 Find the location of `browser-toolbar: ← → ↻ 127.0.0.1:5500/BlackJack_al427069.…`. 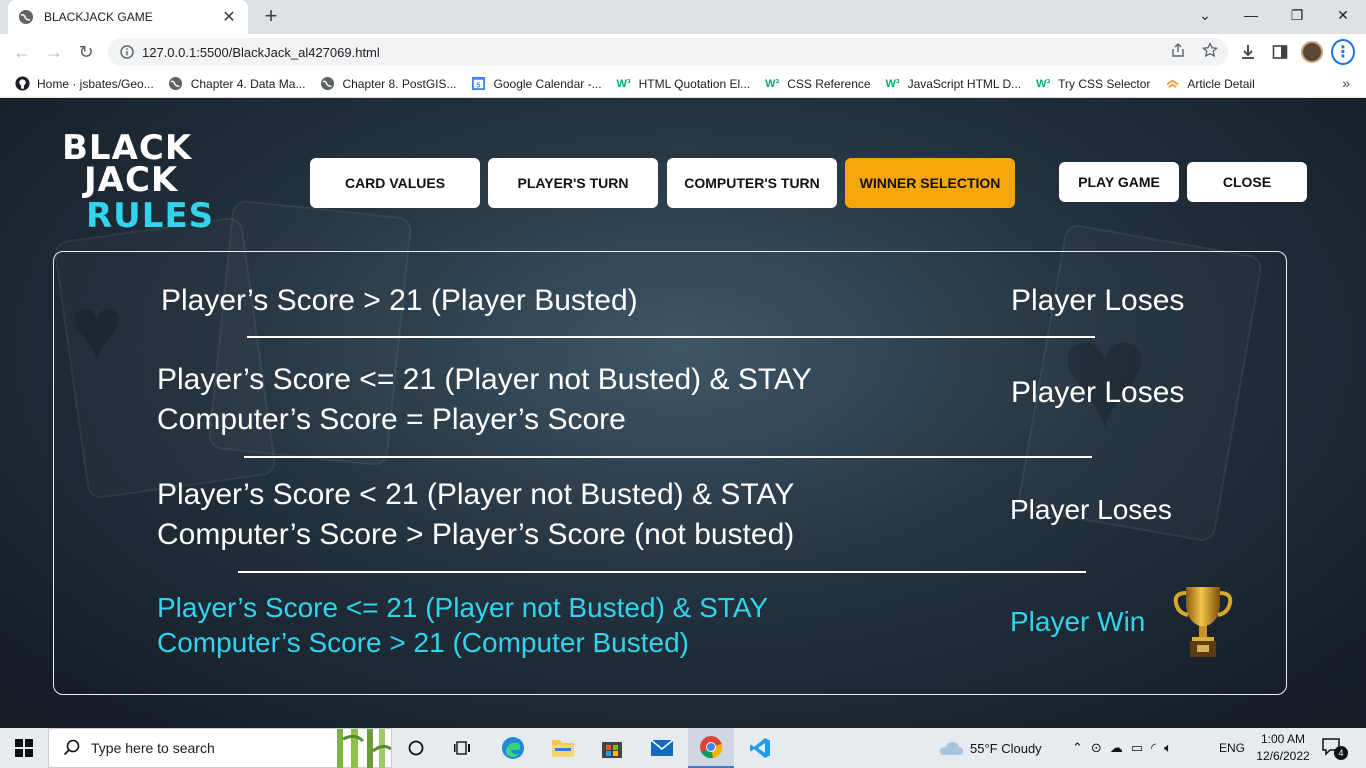

browser-toolbar: ← → ↻ 127.0.0.1:5500/BlackJack_al427069.… is located at coordinates (683, 52).